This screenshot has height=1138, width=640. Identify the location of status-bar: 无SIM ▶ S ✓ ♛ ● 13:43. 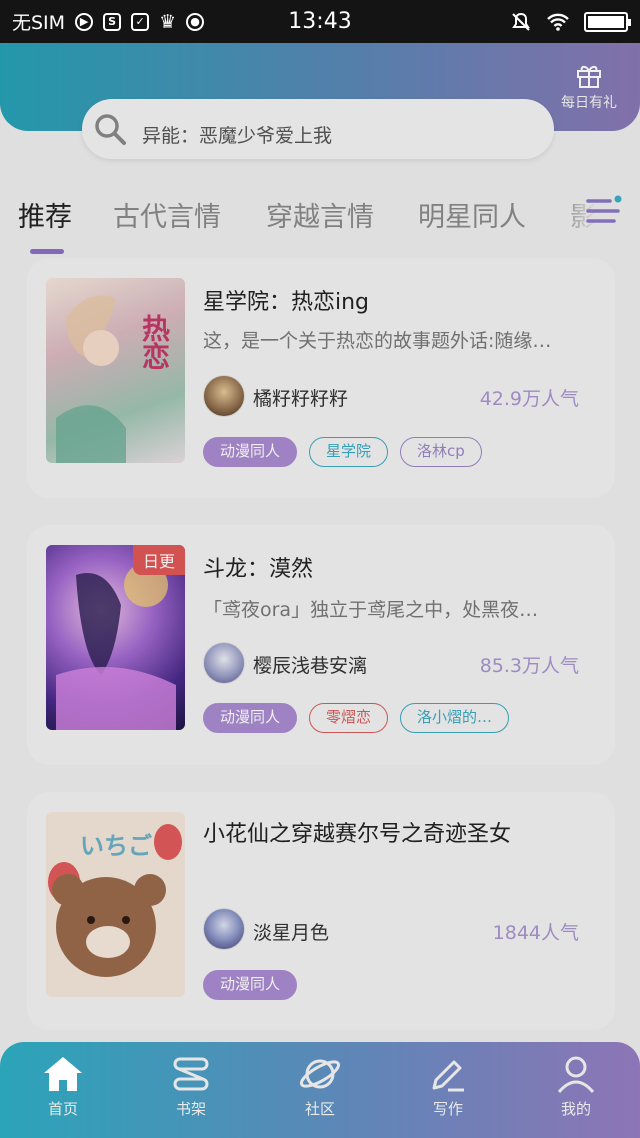
(320, 21).